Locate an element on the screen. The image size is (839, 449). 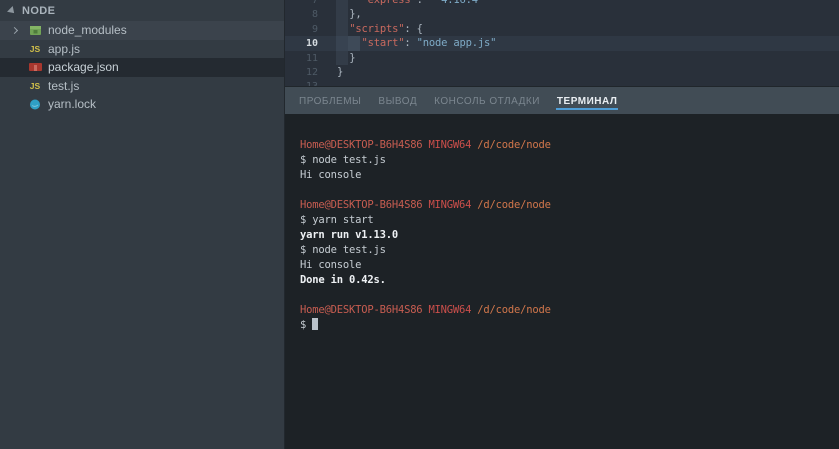
file-label: yarn.lock is located at coordinates (72, 104).